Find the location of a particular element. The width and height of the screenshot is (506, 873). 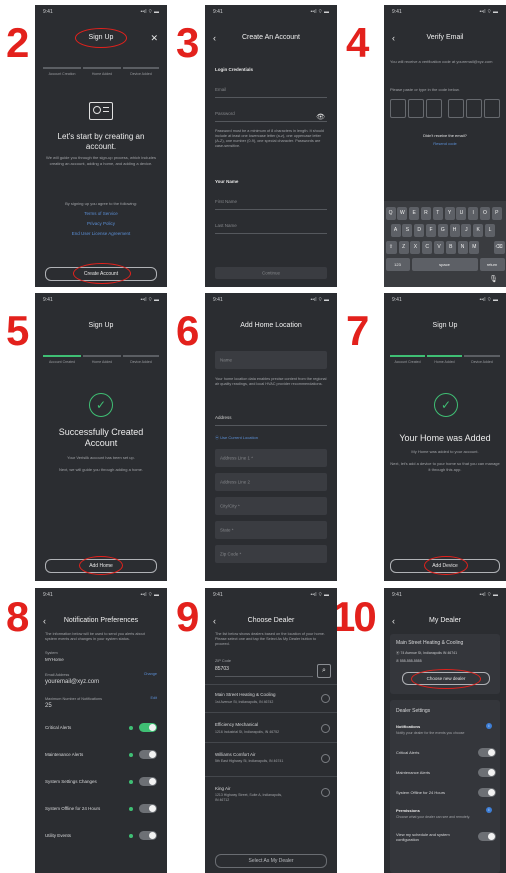

keyboard-key: L is located at coordinates (490, 230).